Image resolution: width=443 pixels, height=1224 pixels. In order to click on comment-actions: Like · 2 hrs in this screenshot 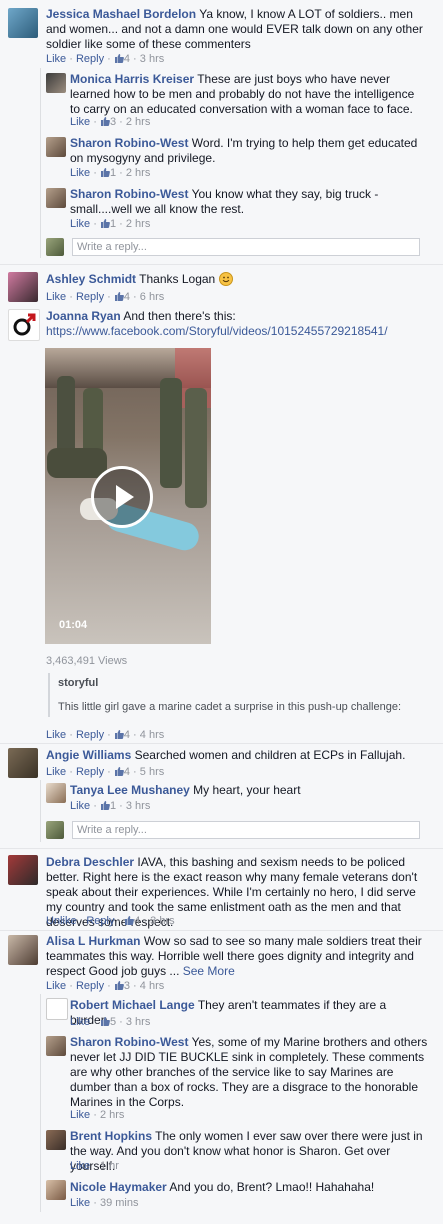, I will do `click(97, 1115)`.